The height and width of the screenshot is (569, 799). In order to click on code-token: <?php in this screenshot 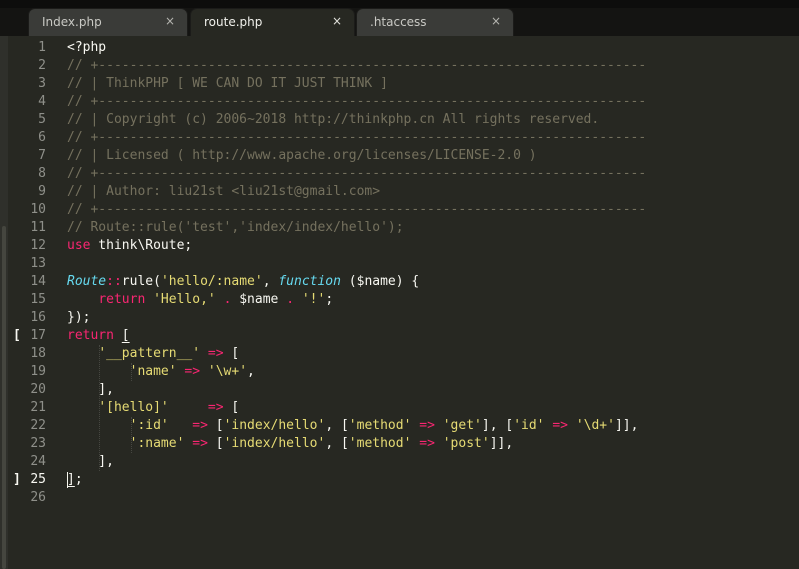, I will do `click(87, 47)`.